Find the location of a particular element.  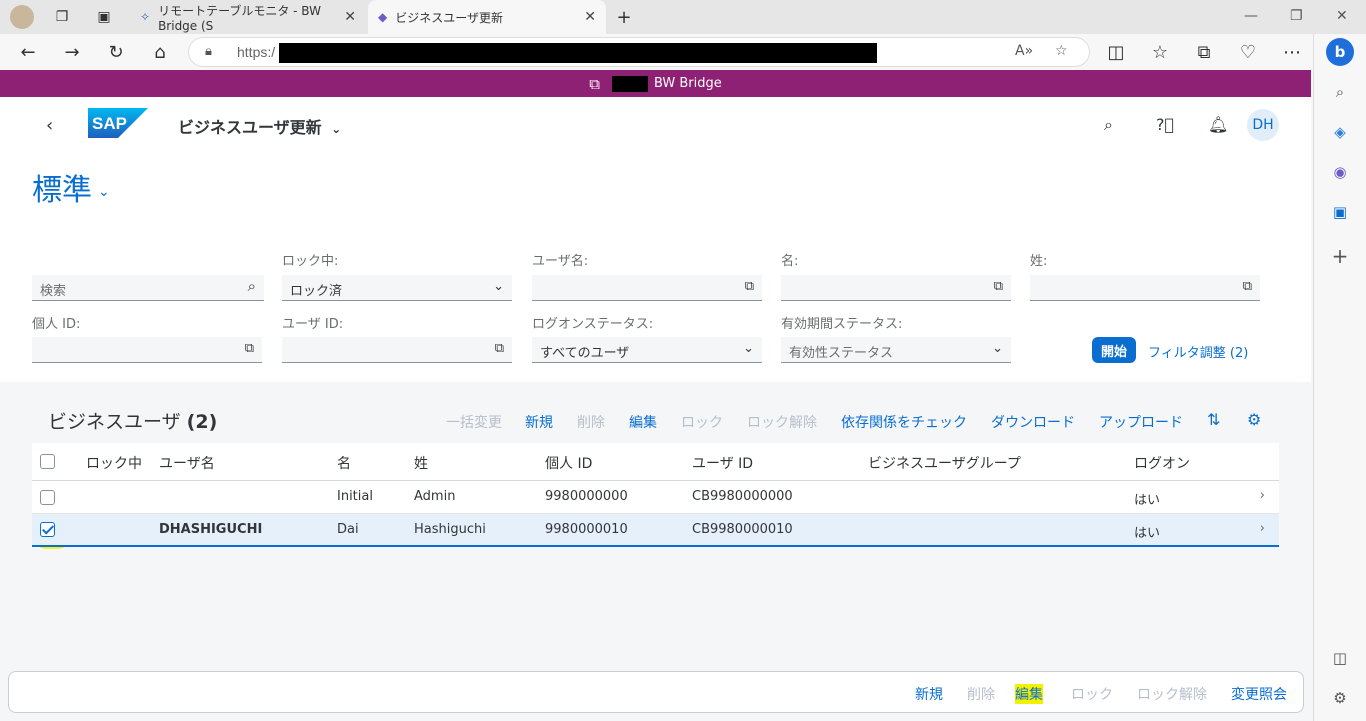

check-dependencies-button: 依存関係をチェック is located at coordinates (904, 422).